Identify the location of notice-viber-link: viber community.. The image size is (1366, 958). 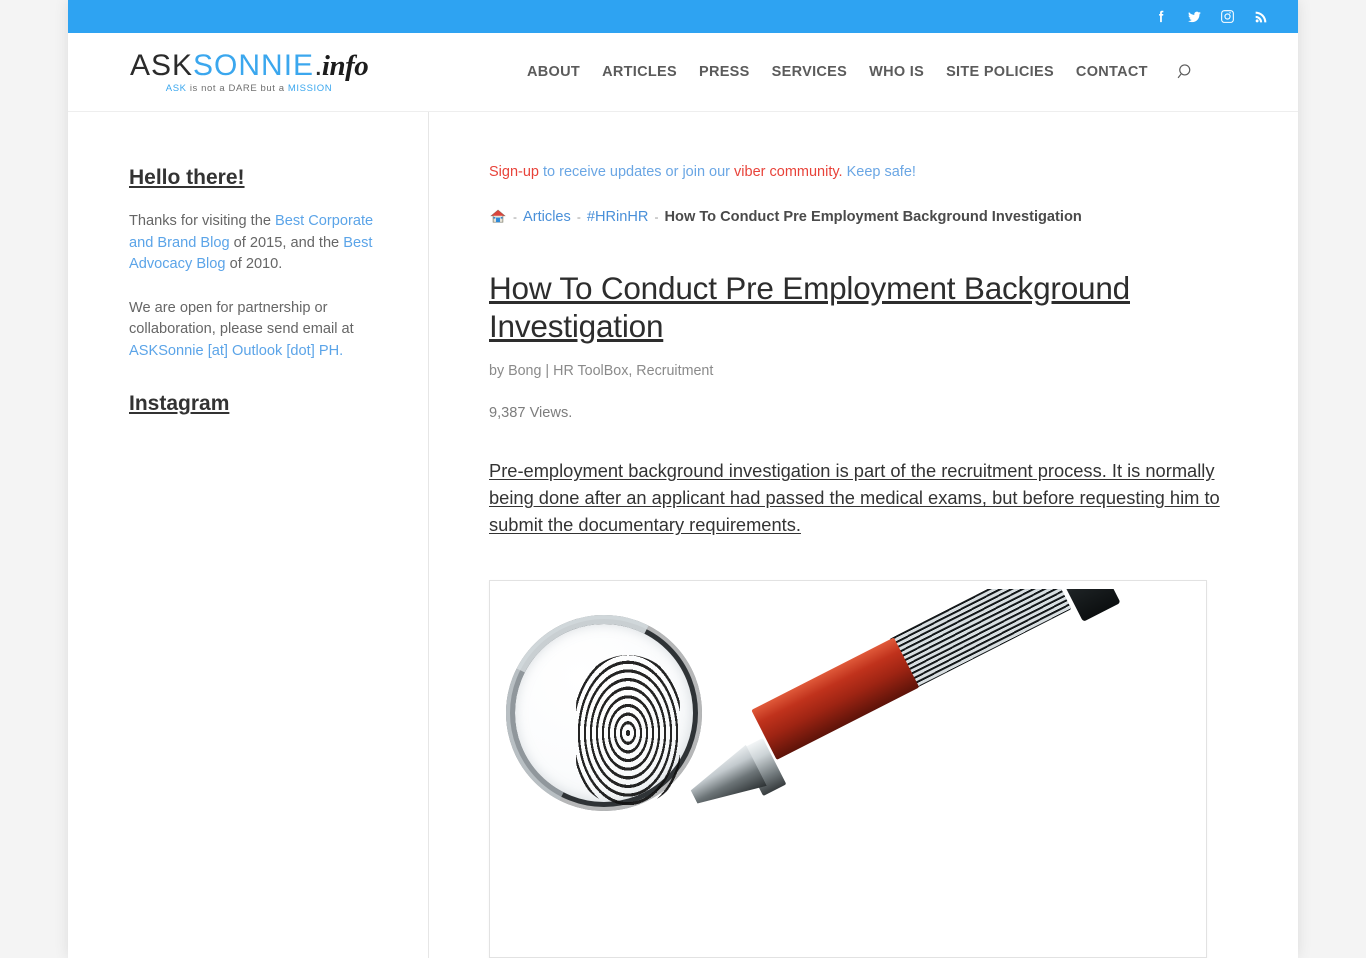
(788, 172).